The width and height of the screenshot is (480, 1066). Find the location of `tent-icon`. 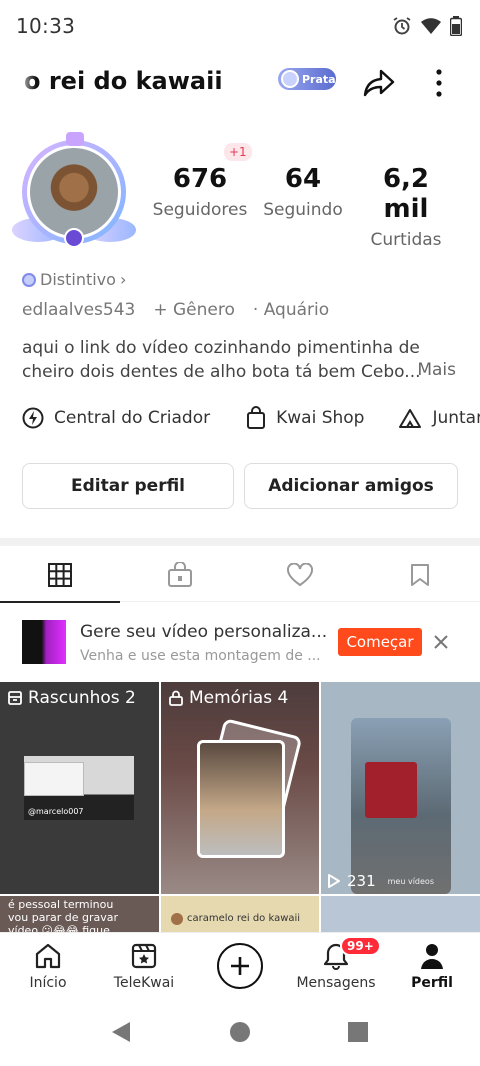

tent-icon is located at coordinates (410, 418).